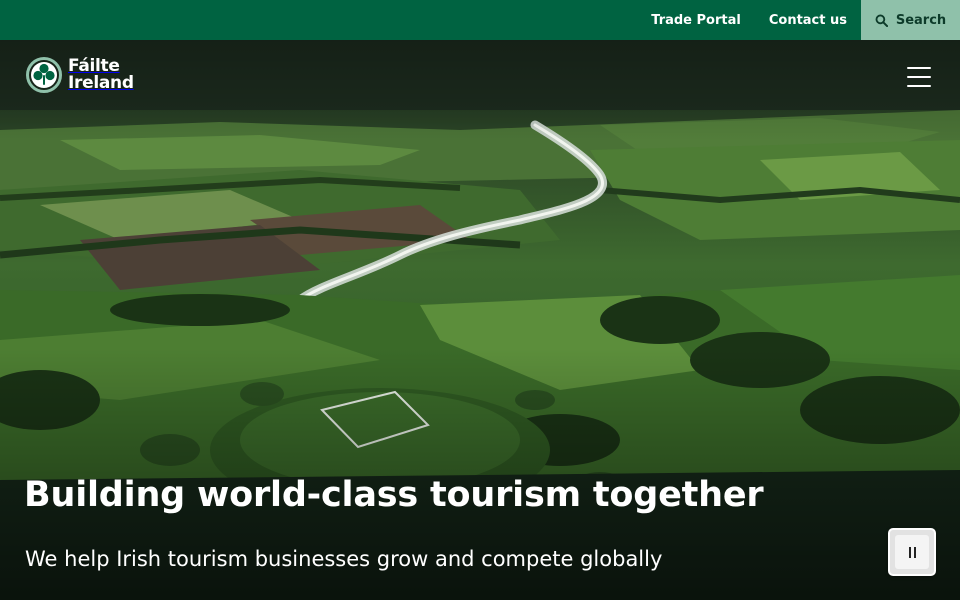  What do you see at coordinates (44, 75) in the screenshot?
I see `shamrock-logo-icon` at bounding box center [44, 75].